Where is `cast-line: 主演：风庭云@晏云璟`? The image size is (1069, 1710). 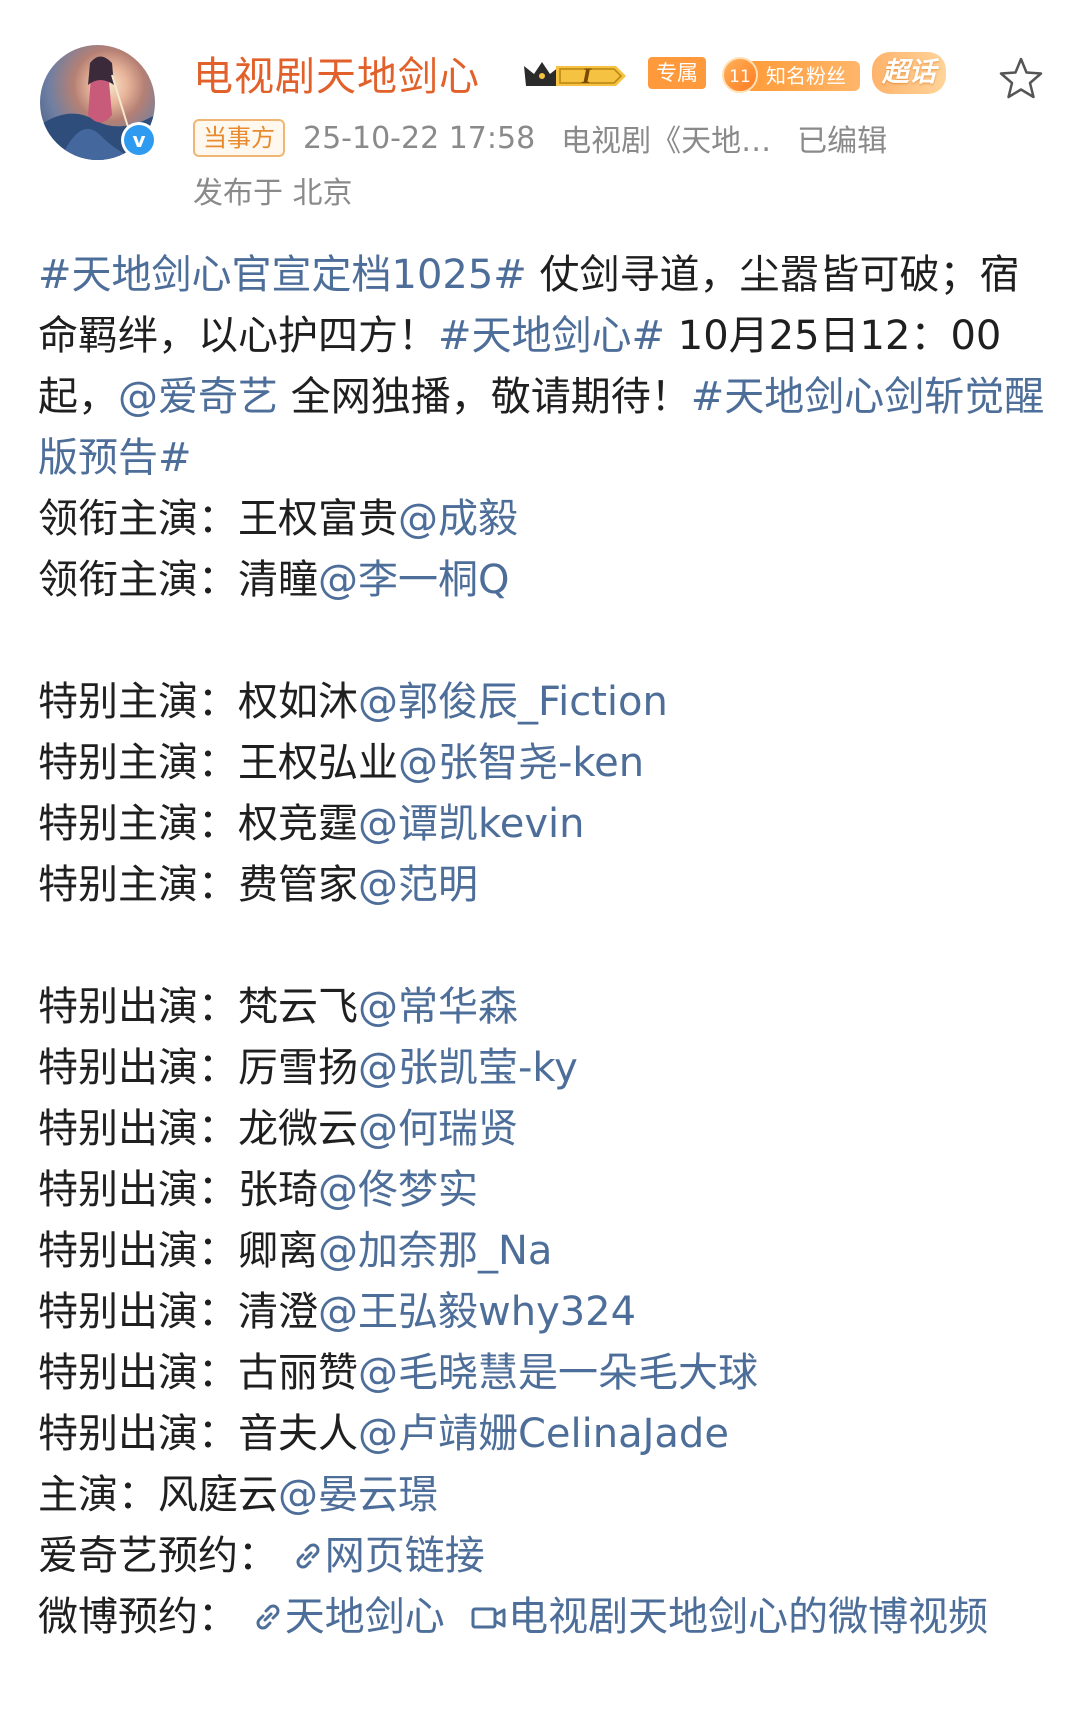
cast-line: 主演：风庭云@晏云璟 is located at coordinates (543, 1495).